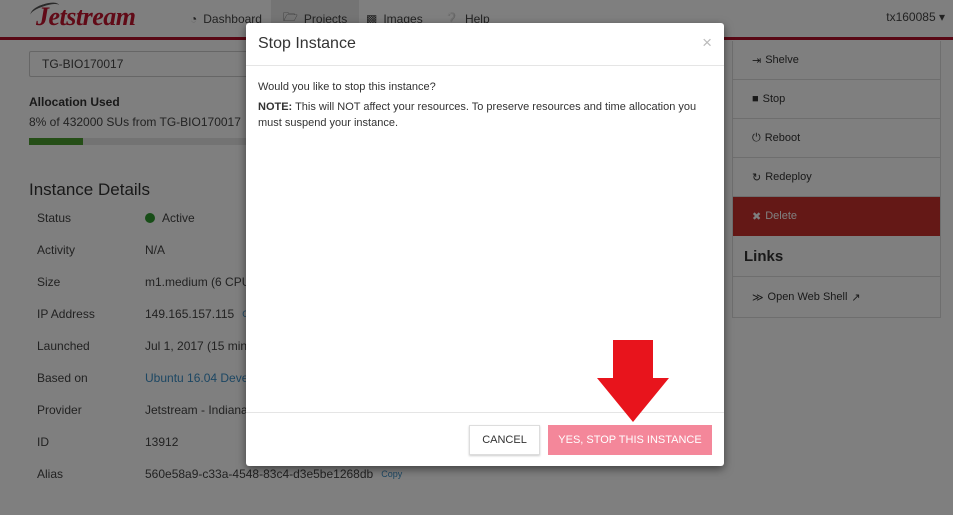  I want to click on modal-header: Stop Instance ×, so click(485, 44).